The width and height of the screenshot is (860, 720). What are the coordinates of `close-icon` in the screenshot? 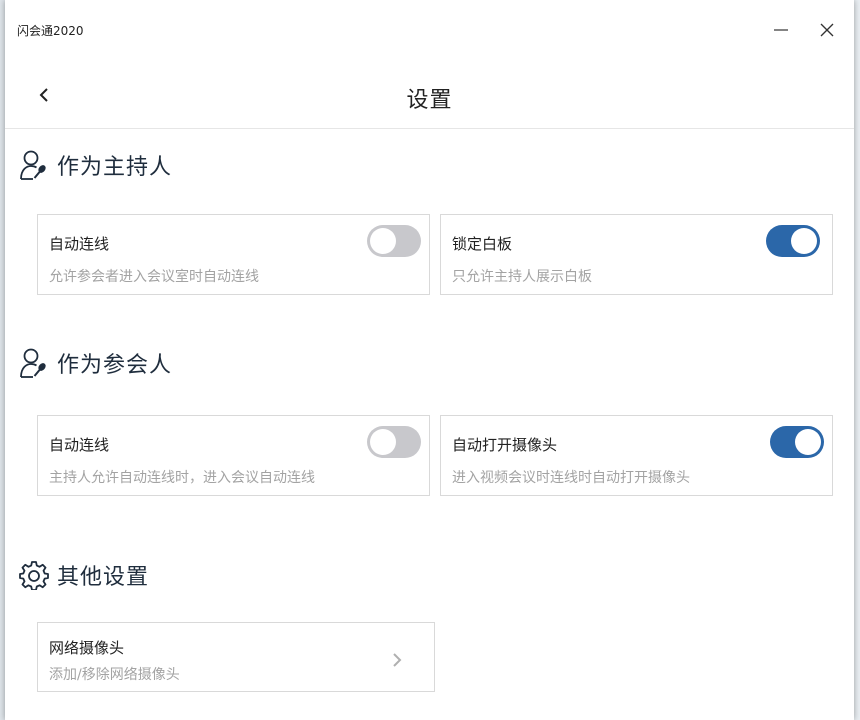 It's located at (827, 30).